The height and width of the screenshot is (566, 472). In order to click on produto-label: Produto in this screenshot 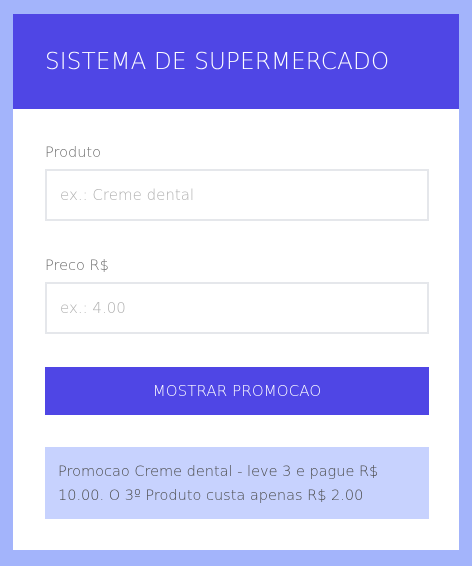, I will do `click(73, 153)`.